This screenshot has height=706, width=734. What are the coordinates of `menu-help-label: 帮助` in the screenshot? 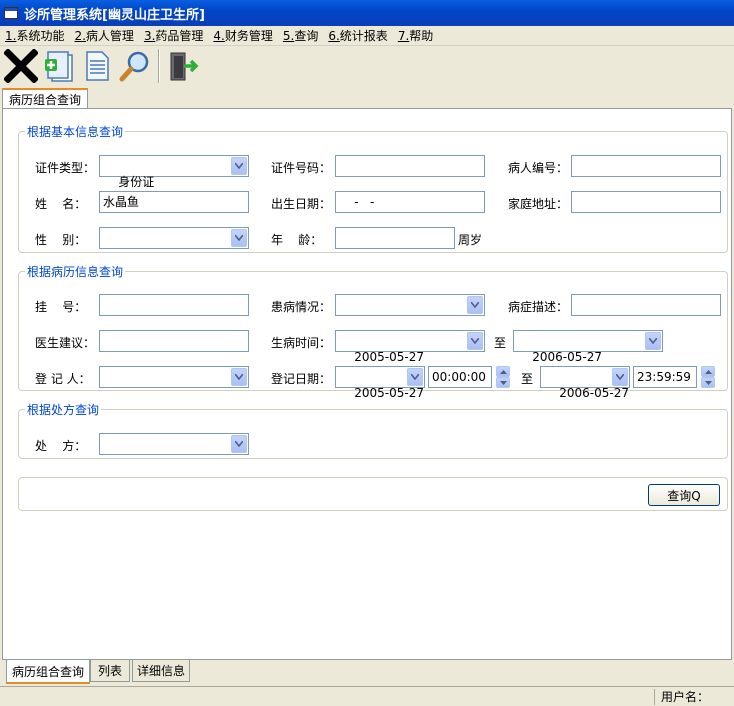 It's located at (421, 36).